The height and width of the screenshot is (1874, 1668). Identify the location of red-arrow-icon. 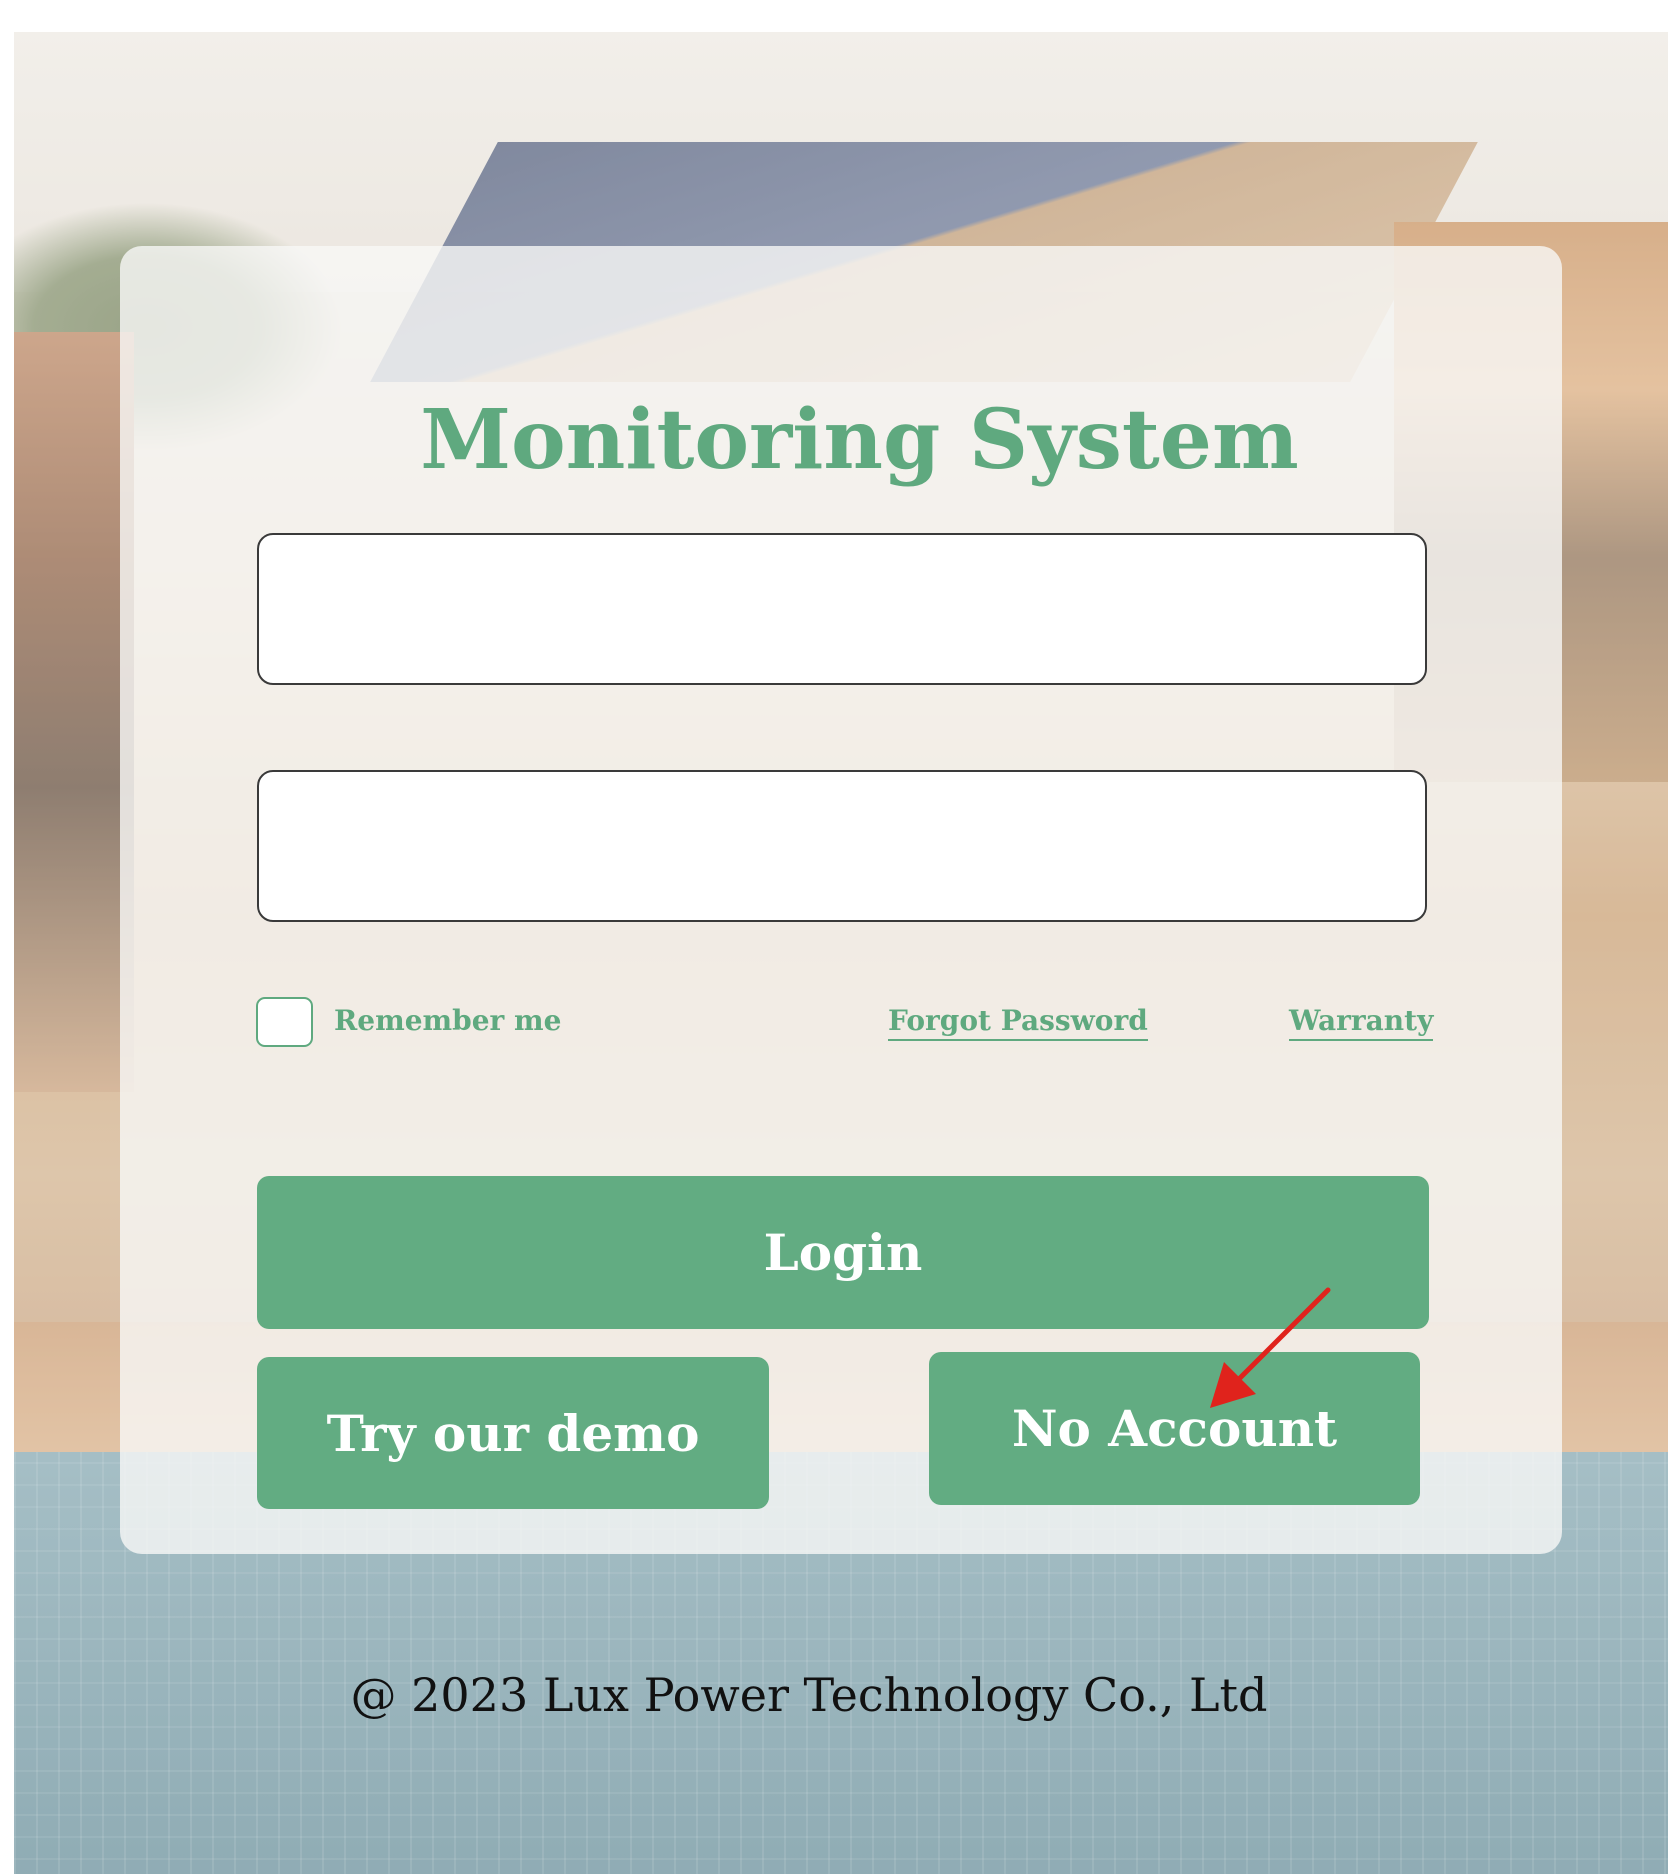
(1270, 1347).